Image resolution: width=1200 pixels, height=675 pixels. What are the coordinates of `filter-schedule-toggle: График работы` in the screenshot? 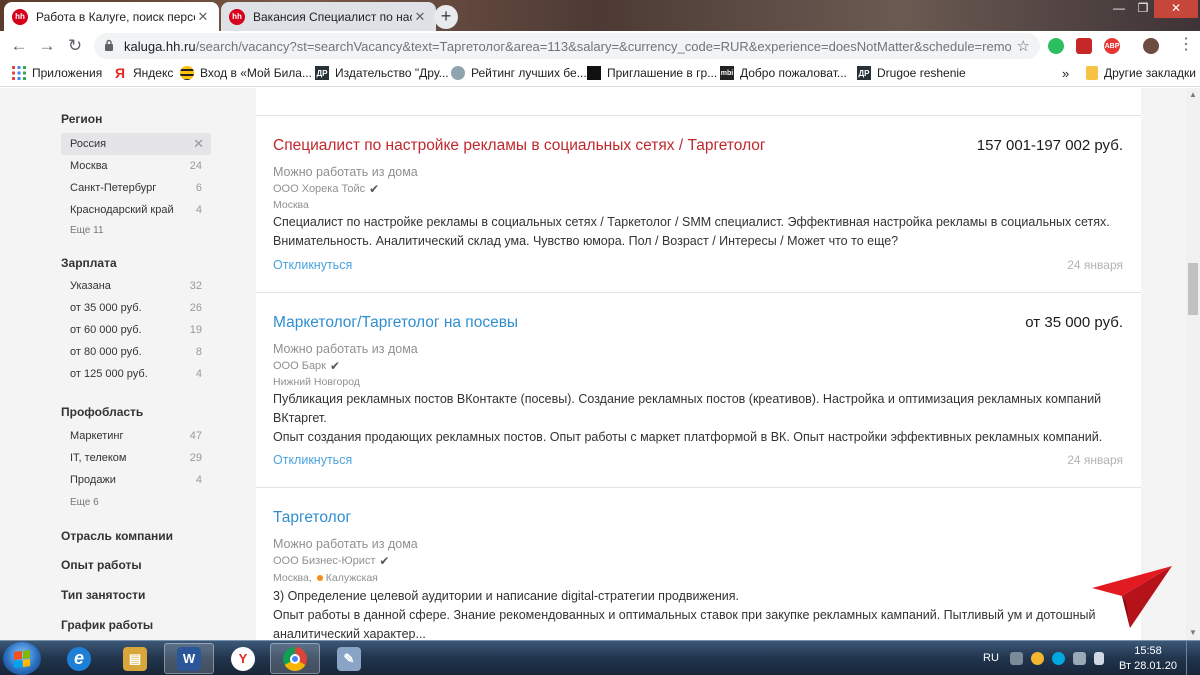 It's located at (107, 625).